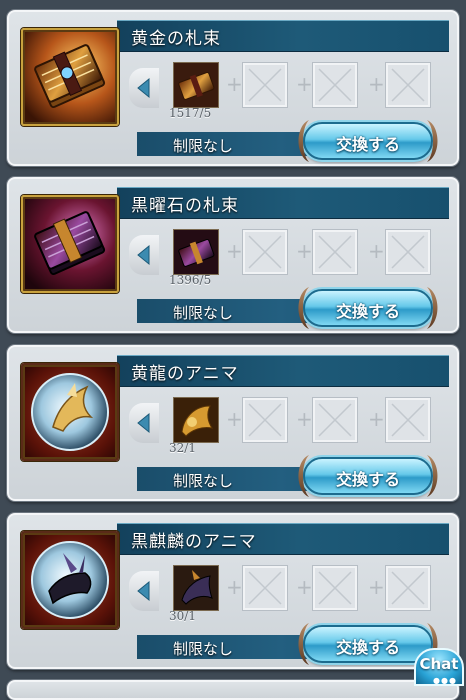  I want to click on item-name: 黒麒麟のアニマ, so click(194, 542).